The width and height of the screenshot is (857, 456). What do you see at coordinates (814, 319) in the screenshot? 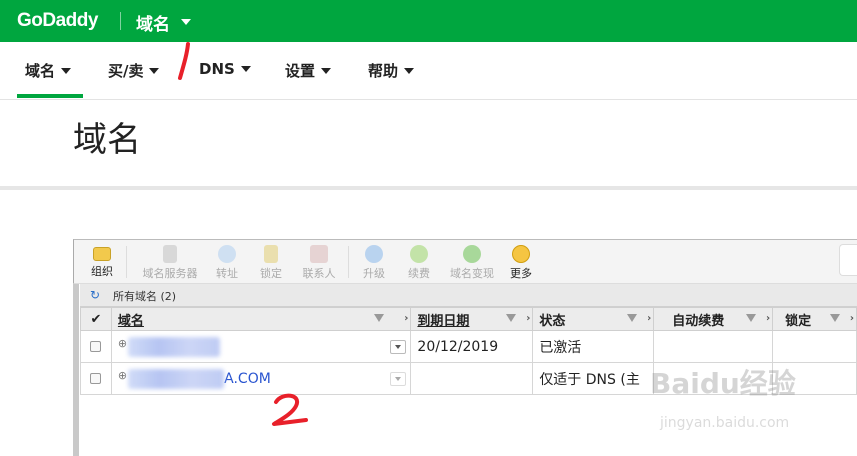
I see `column-header-lock: 锁定 ›` at bounding box center [814, 319].